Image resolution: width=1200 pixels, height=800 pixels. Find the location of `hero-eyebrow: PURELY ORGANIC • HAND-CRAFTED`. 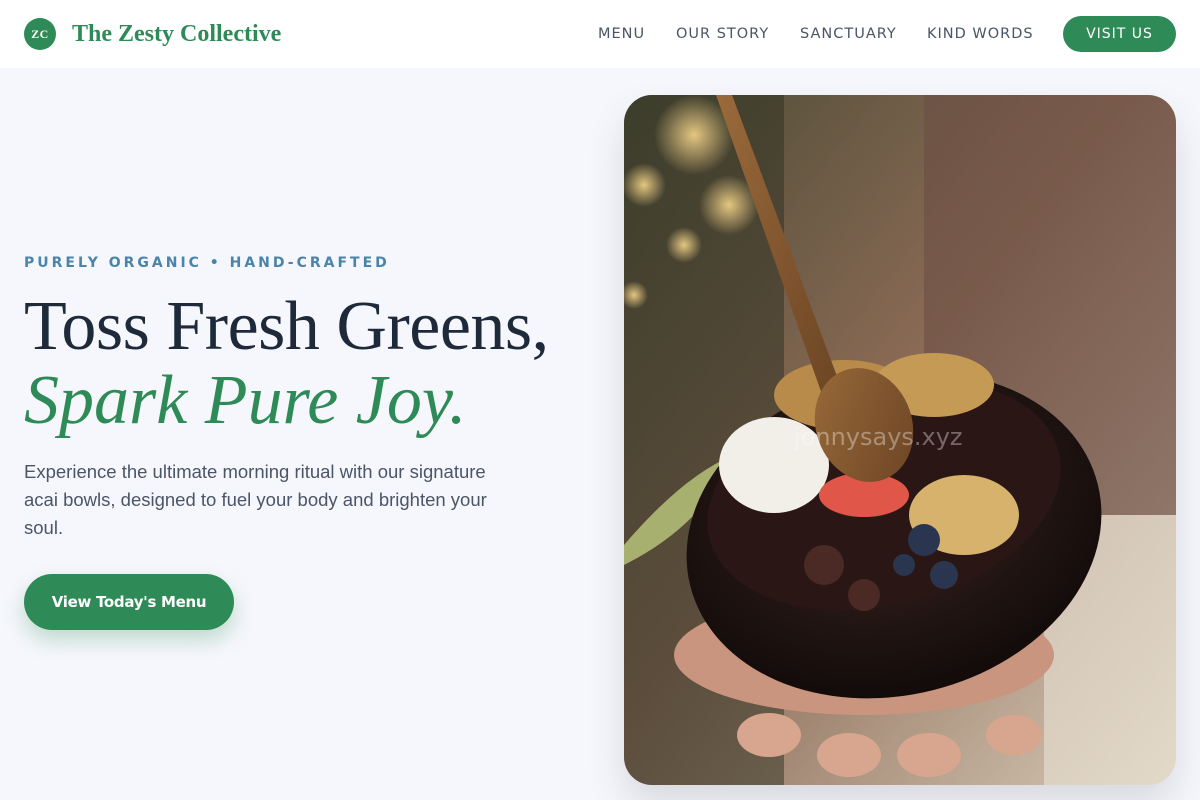

hero-eyebrow: PURELY ORGANIC • HAND-CRAFTED is located at coordinates (207, 263).